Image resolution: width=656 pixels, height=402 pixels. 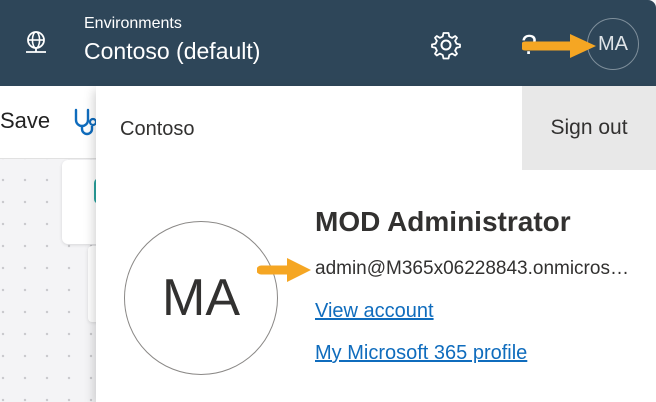 I want to click on sign-out-button: Sign out, so click(x=589, y=128).